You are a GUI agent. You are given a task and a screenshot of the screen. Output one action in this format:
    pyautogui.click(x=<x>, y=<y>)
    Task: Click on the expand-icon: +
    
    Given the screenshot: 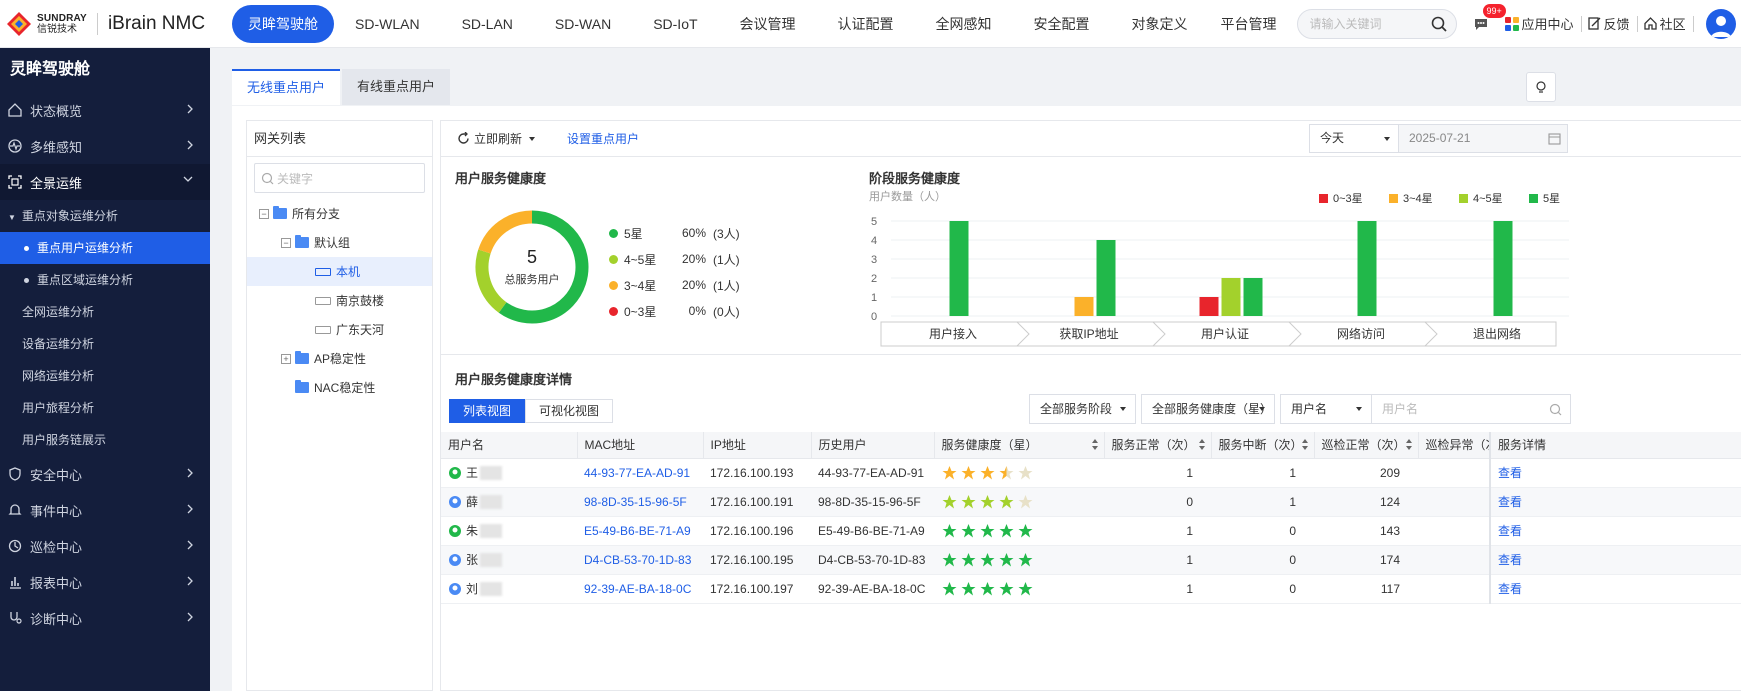 What is the action you would take?
    pyautogui.click(x=286, y=358)
    